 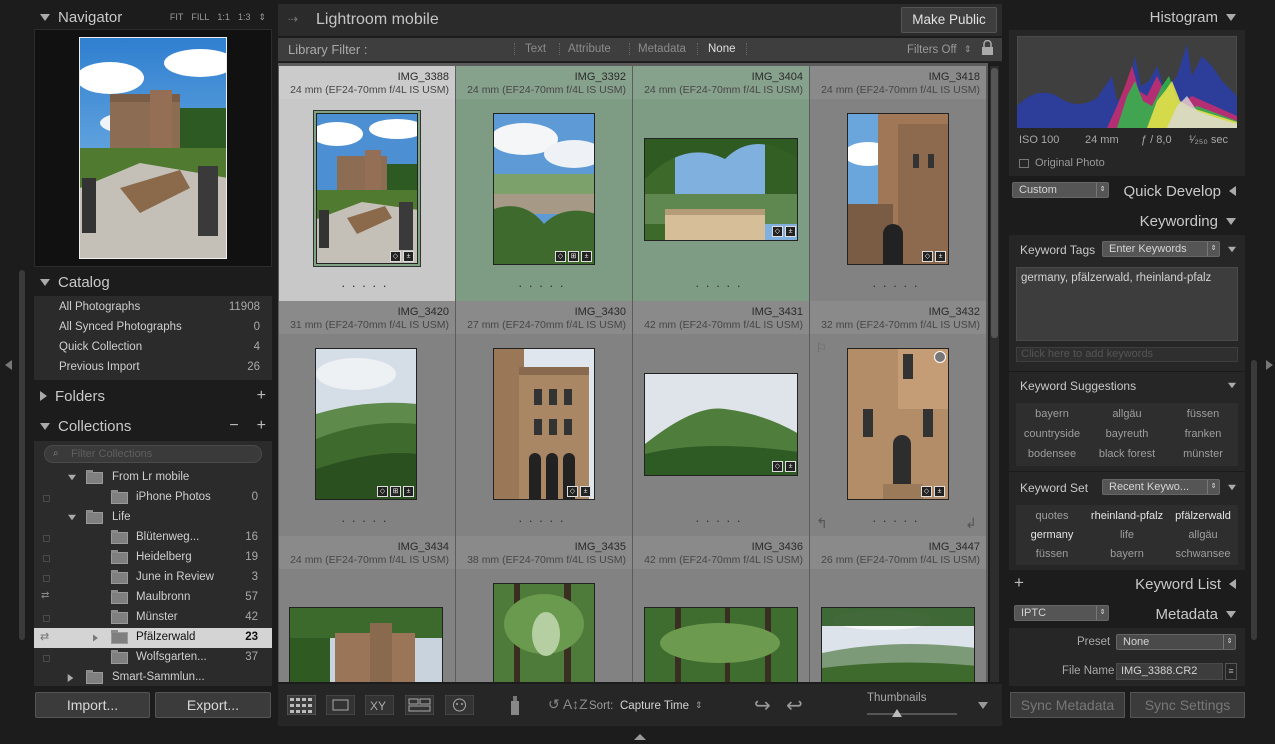 What do you see at coordinates (1169, 671) in the screenshot?
I see `file-name-field: IMG_3388.CR2` at bounding box center [1169, 671].